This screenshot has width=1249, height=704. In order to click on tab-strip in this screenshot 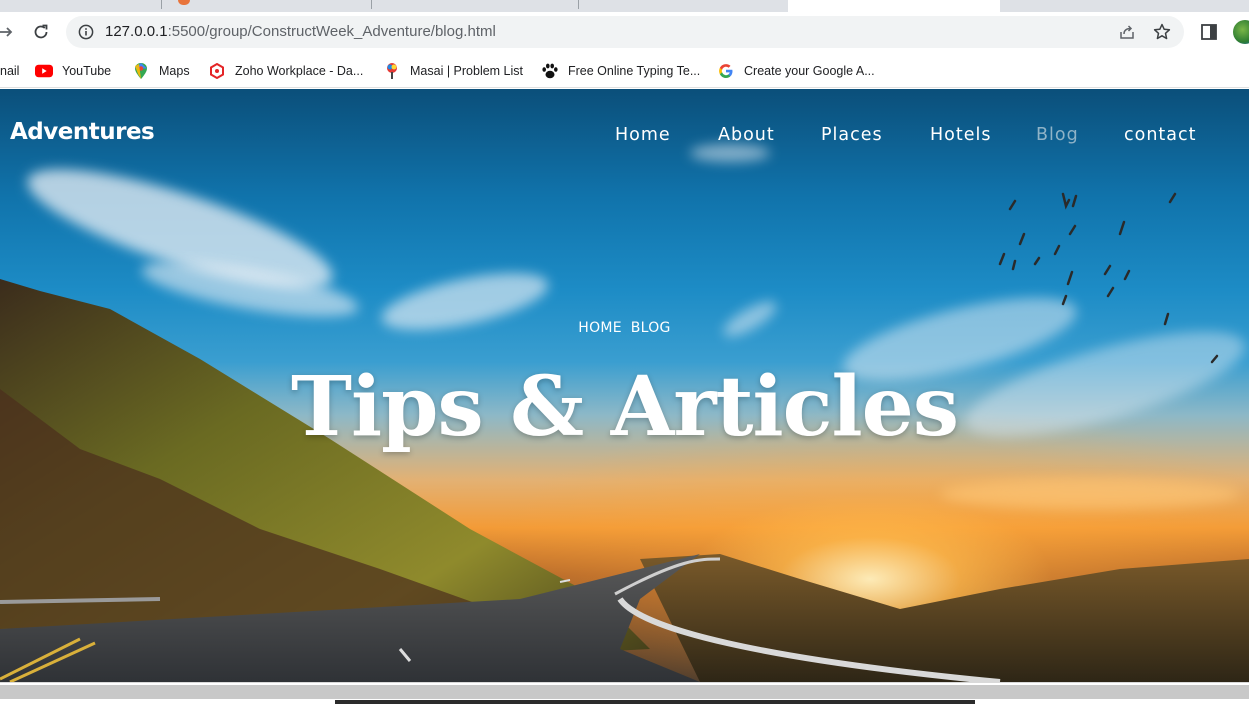, I will do `click(624, 6)`.